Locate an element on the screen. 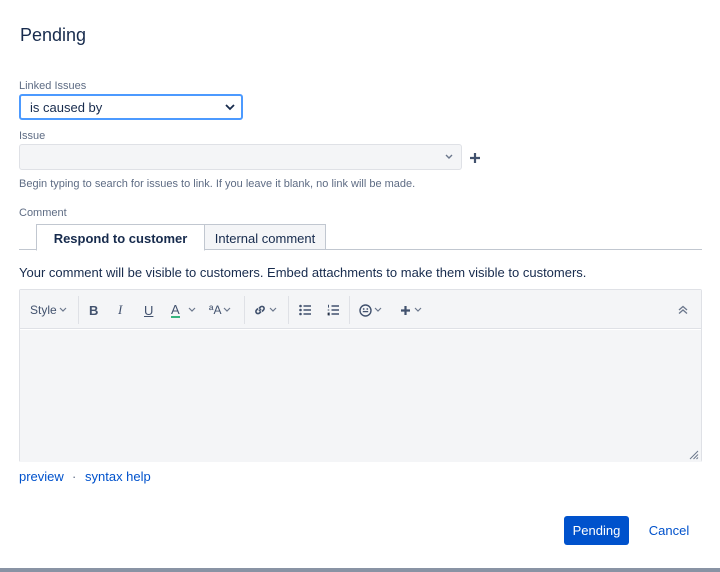  plus-icon is located at coordinates (405, 310).